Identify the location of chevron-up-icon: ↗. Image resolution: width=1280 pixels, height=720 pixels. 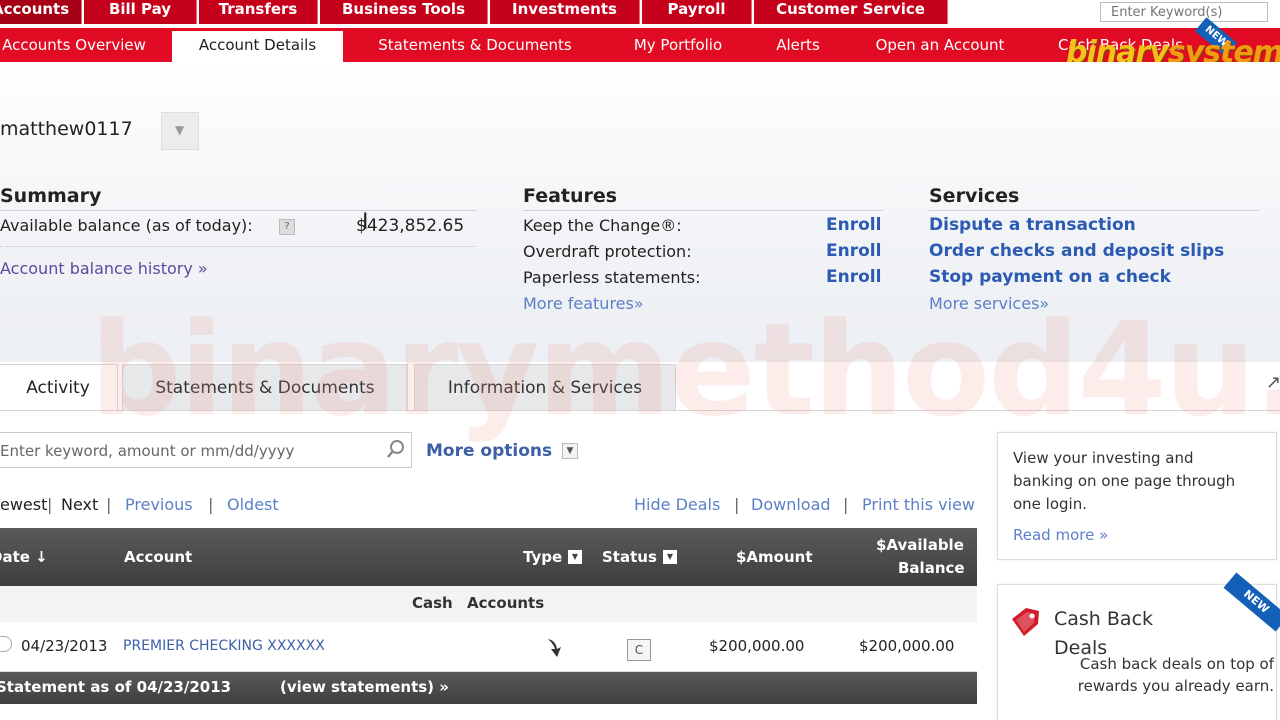
(1273, 382).